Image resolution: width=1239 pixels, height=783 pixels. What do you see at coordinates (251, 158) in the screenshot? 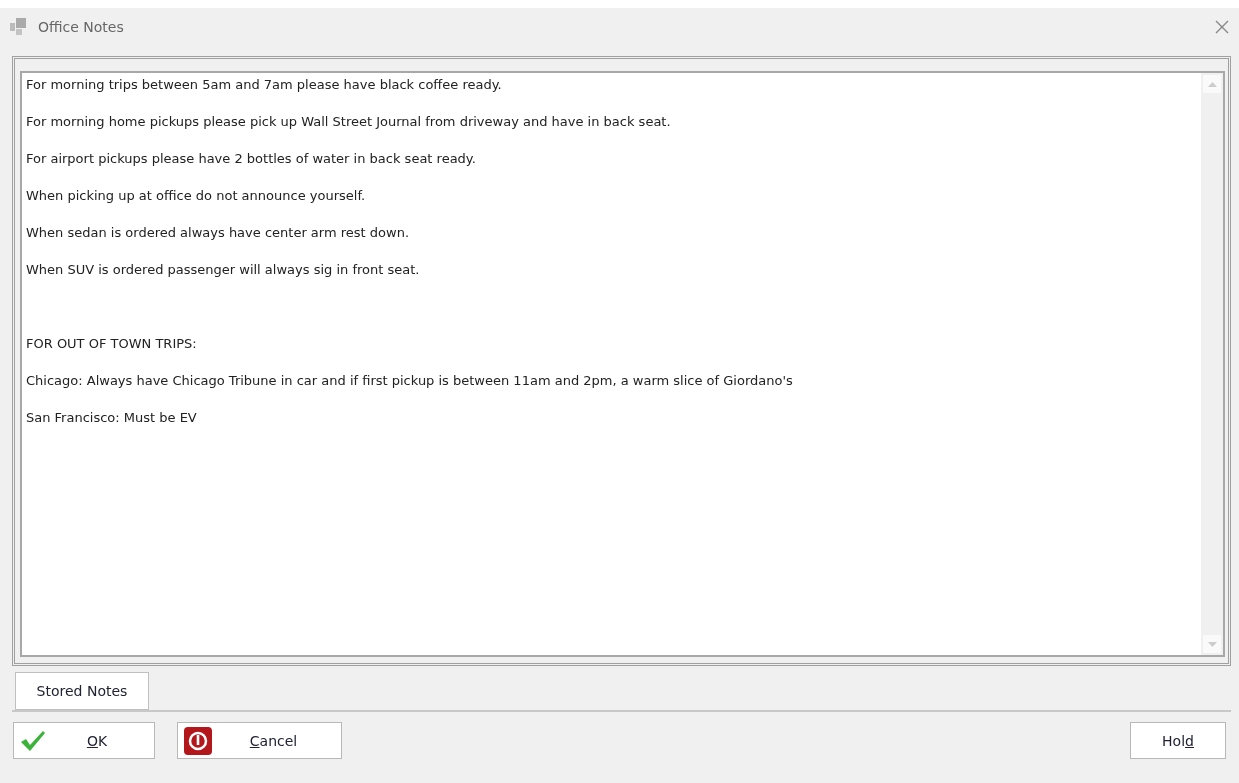
I see `note-line: For airport pickups please have 2 bottles of water in back seat ready.` at bounding box center [251, 158].